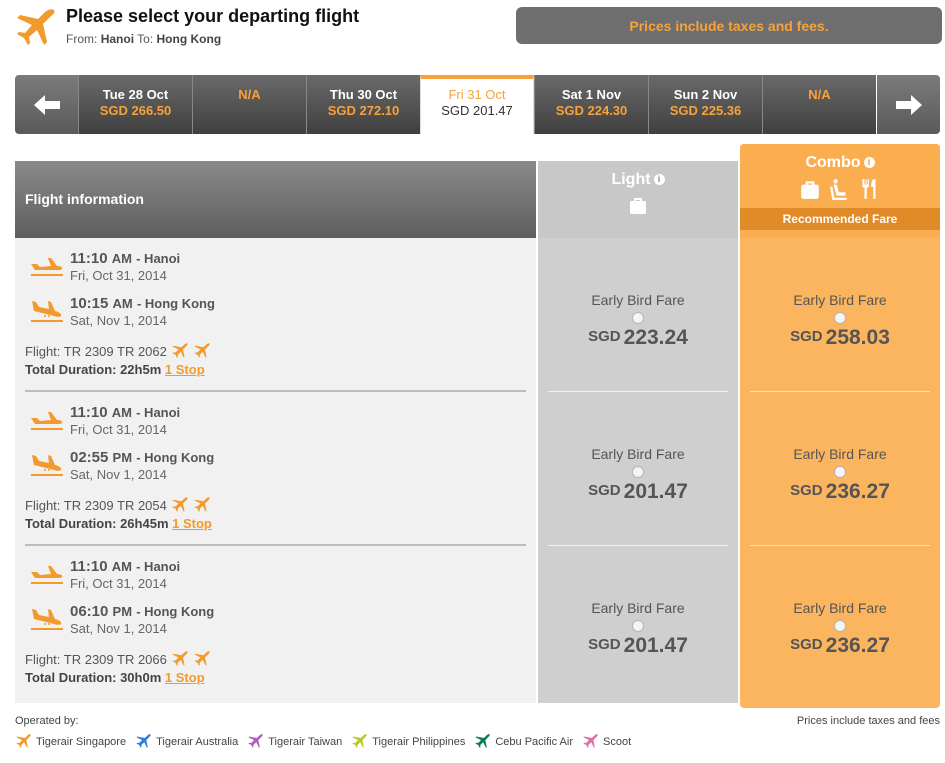 The height and width of the screenshot is (763, 945). What do you see at coordinates (840, 491) in the screenshot?
I see `fare-price: SGD 236.27` at bounding box center [840, 491].